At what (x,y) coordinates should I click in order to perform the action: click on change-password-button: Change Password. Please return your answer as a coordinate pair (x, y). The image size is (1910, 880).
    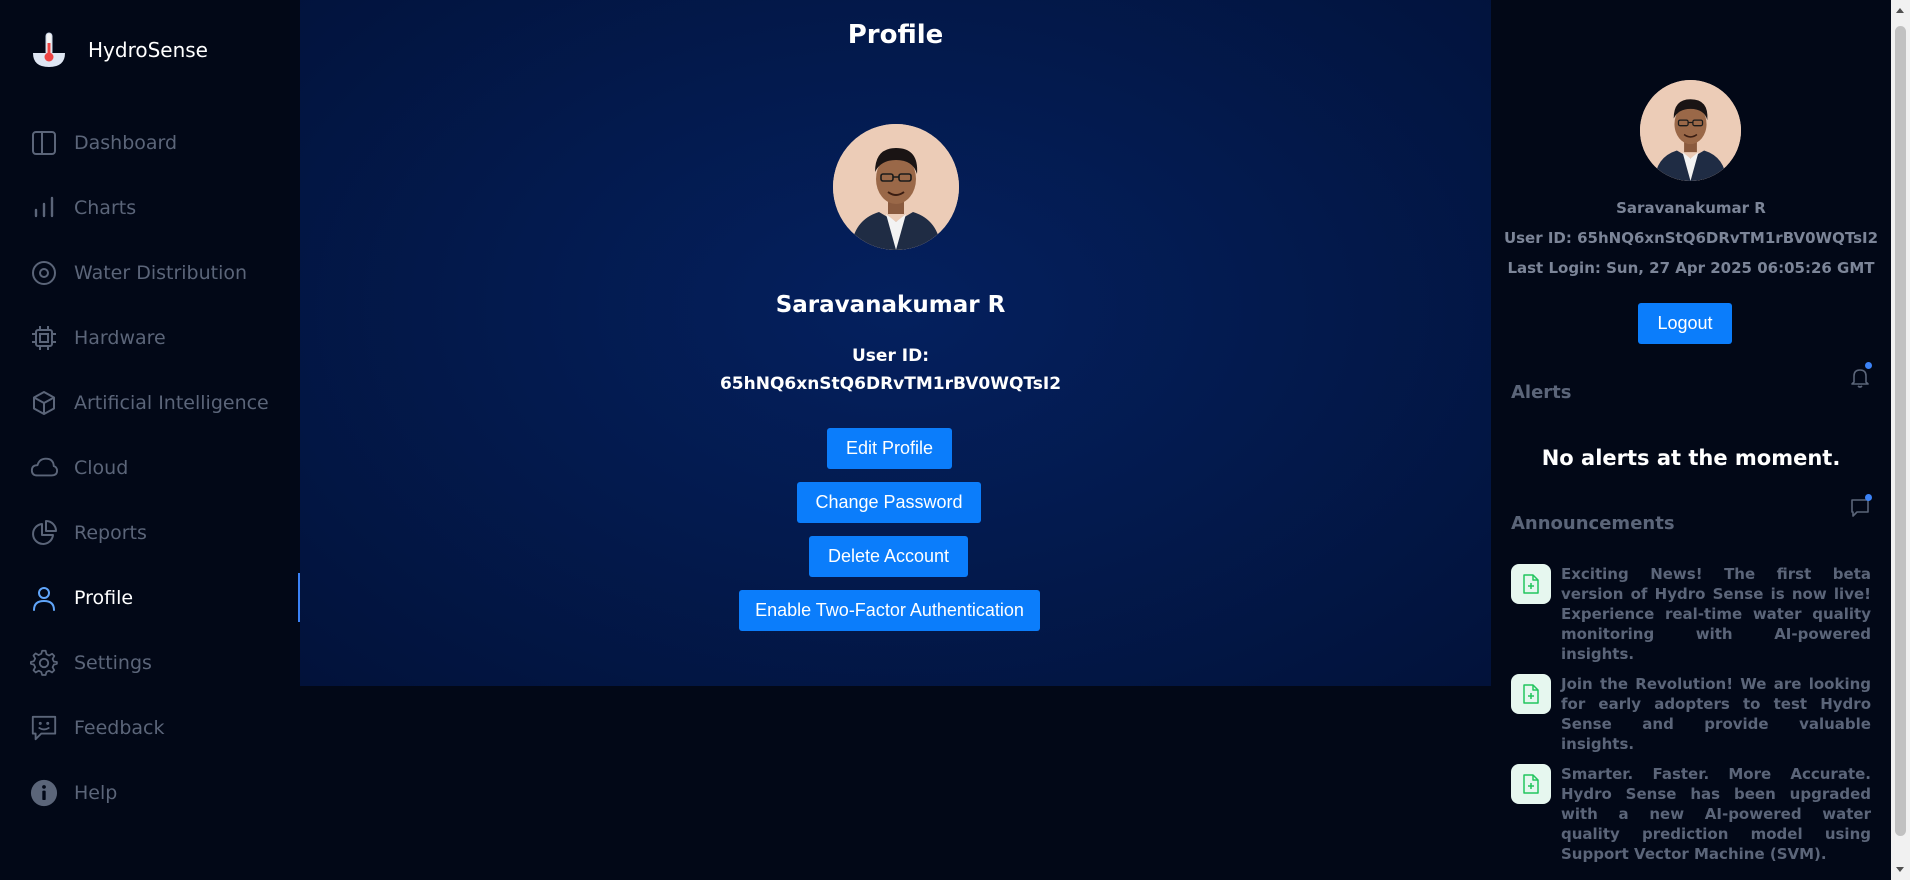
    Looking at the image, I should click on (889, 502).